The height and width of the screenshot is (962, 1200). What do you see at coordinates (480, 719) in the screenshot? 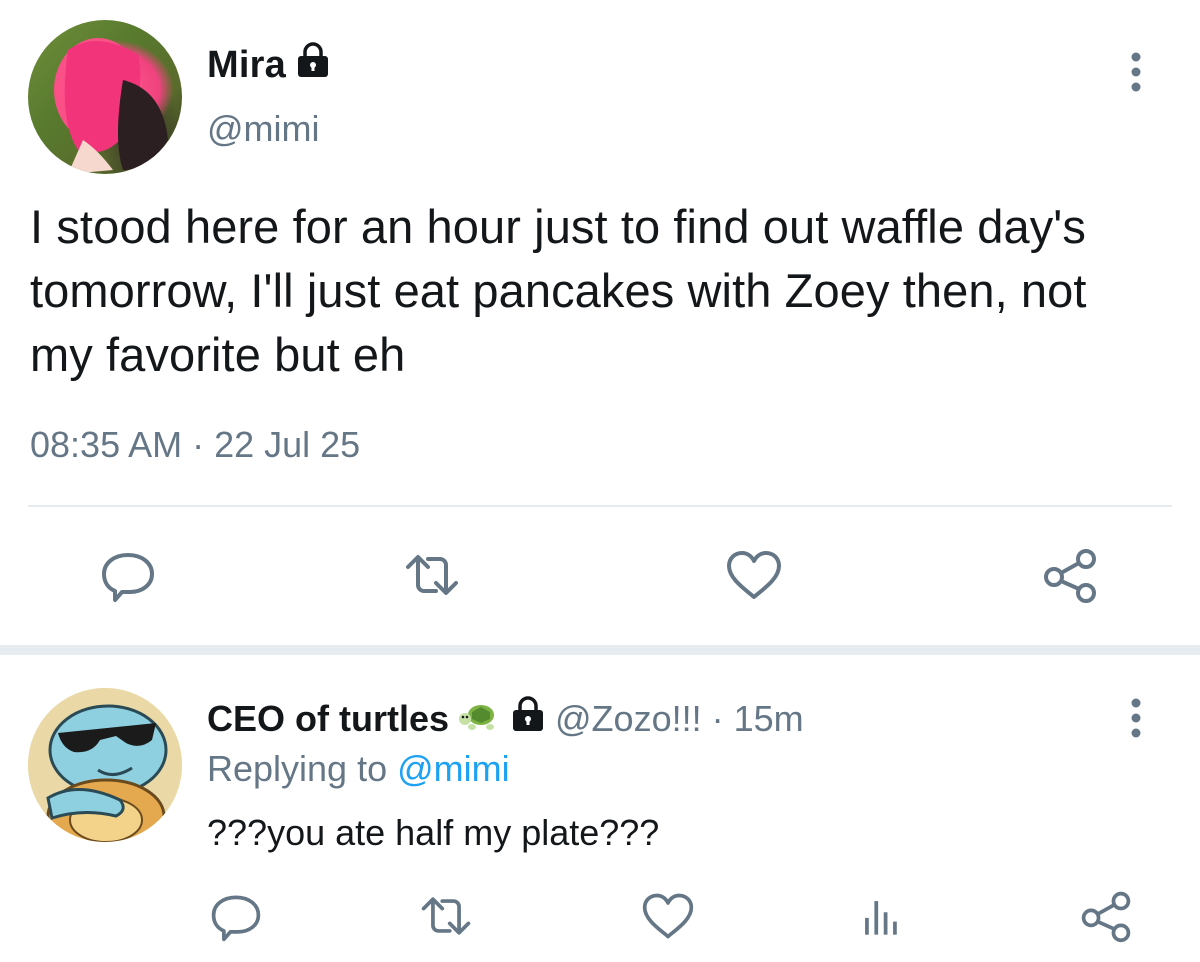
I see `turtle-icon` at bounding box center [480, 719].